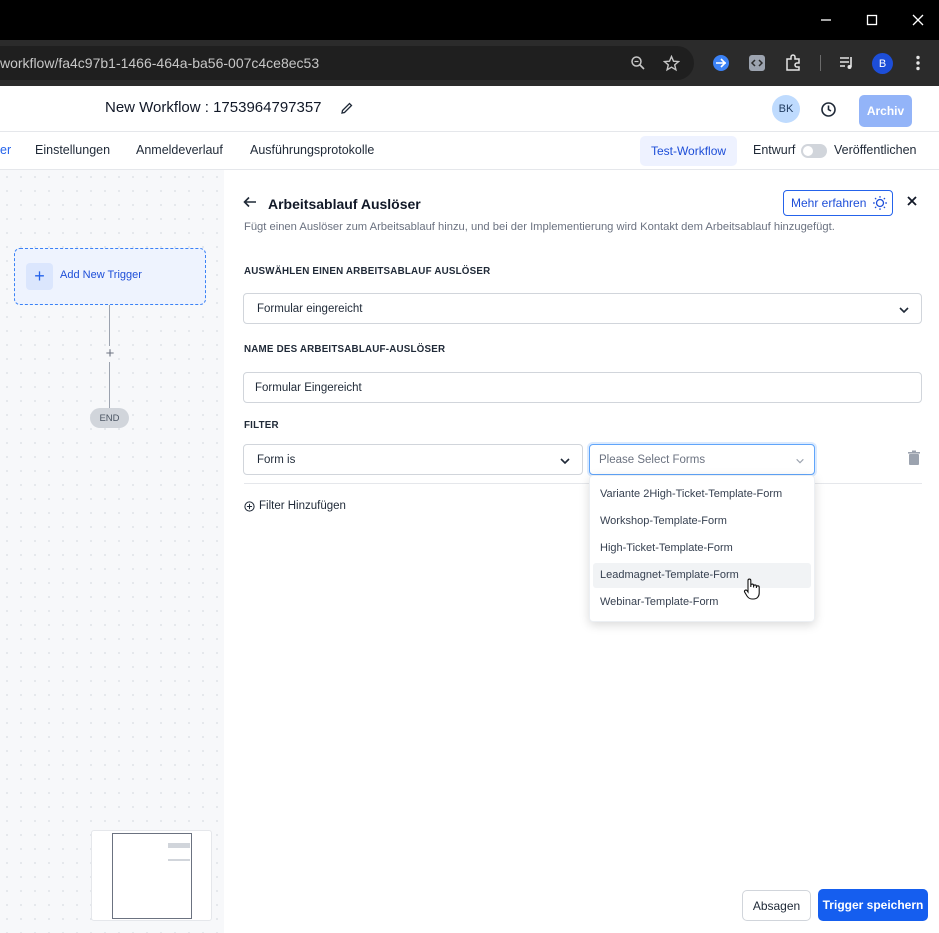 This screenshot has height=933, width=939. What do you see at coordinates (39, 276) in the screenshot?
I see `plus-icon: +` at bounding box center [39, 276].